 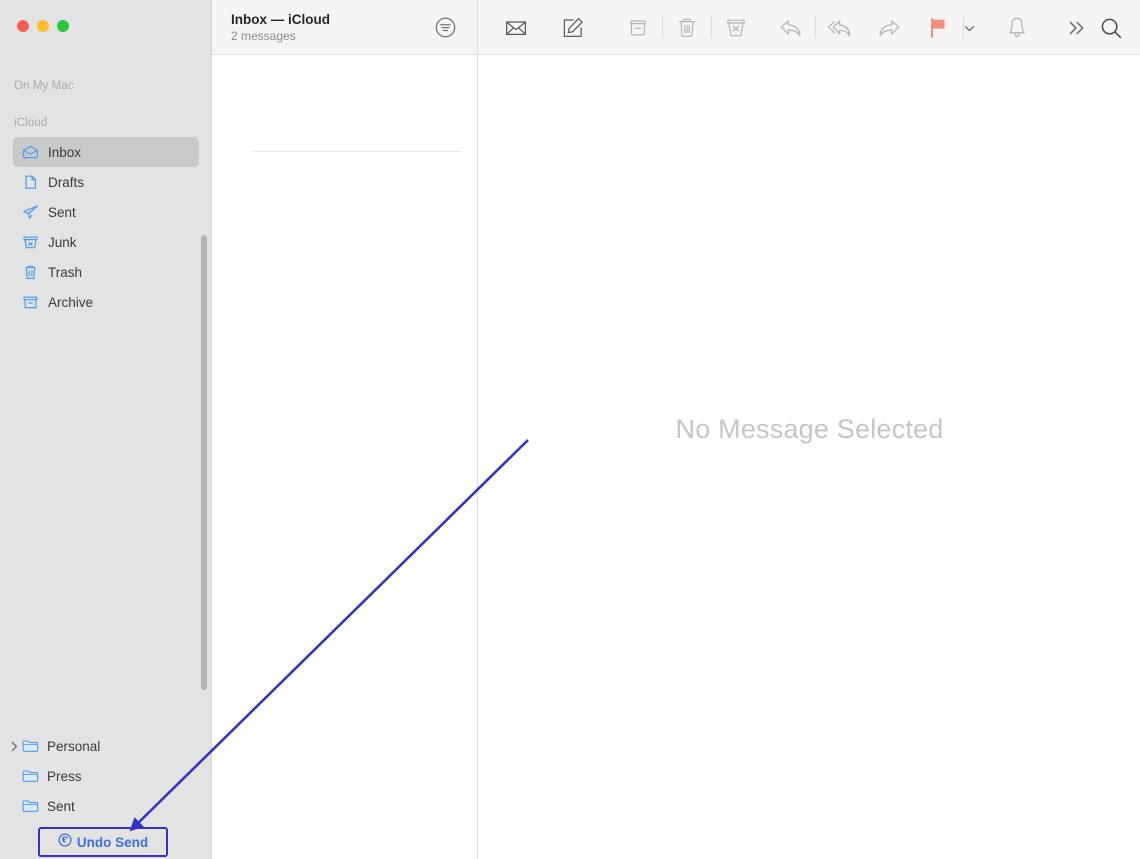 I want to click on sidebar-item-trash: Trash, so click(x=106, y=272).